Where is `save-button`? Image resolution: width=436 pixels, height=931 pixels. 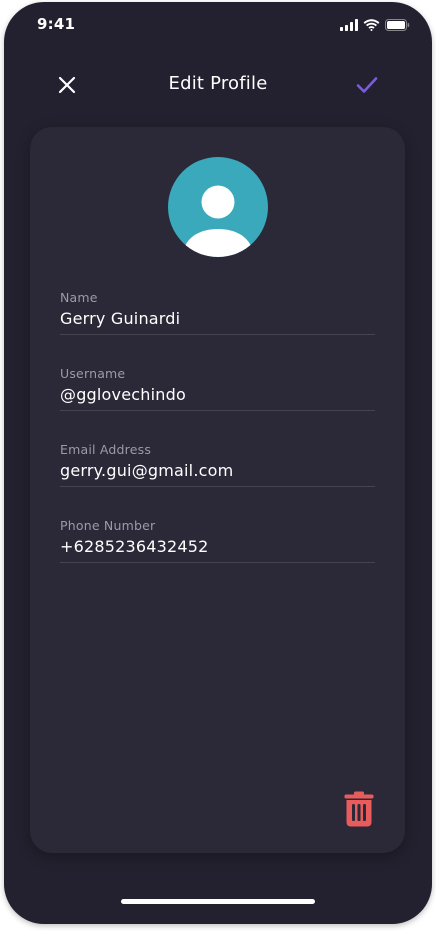 save-button is located at coordinates (367, 85).